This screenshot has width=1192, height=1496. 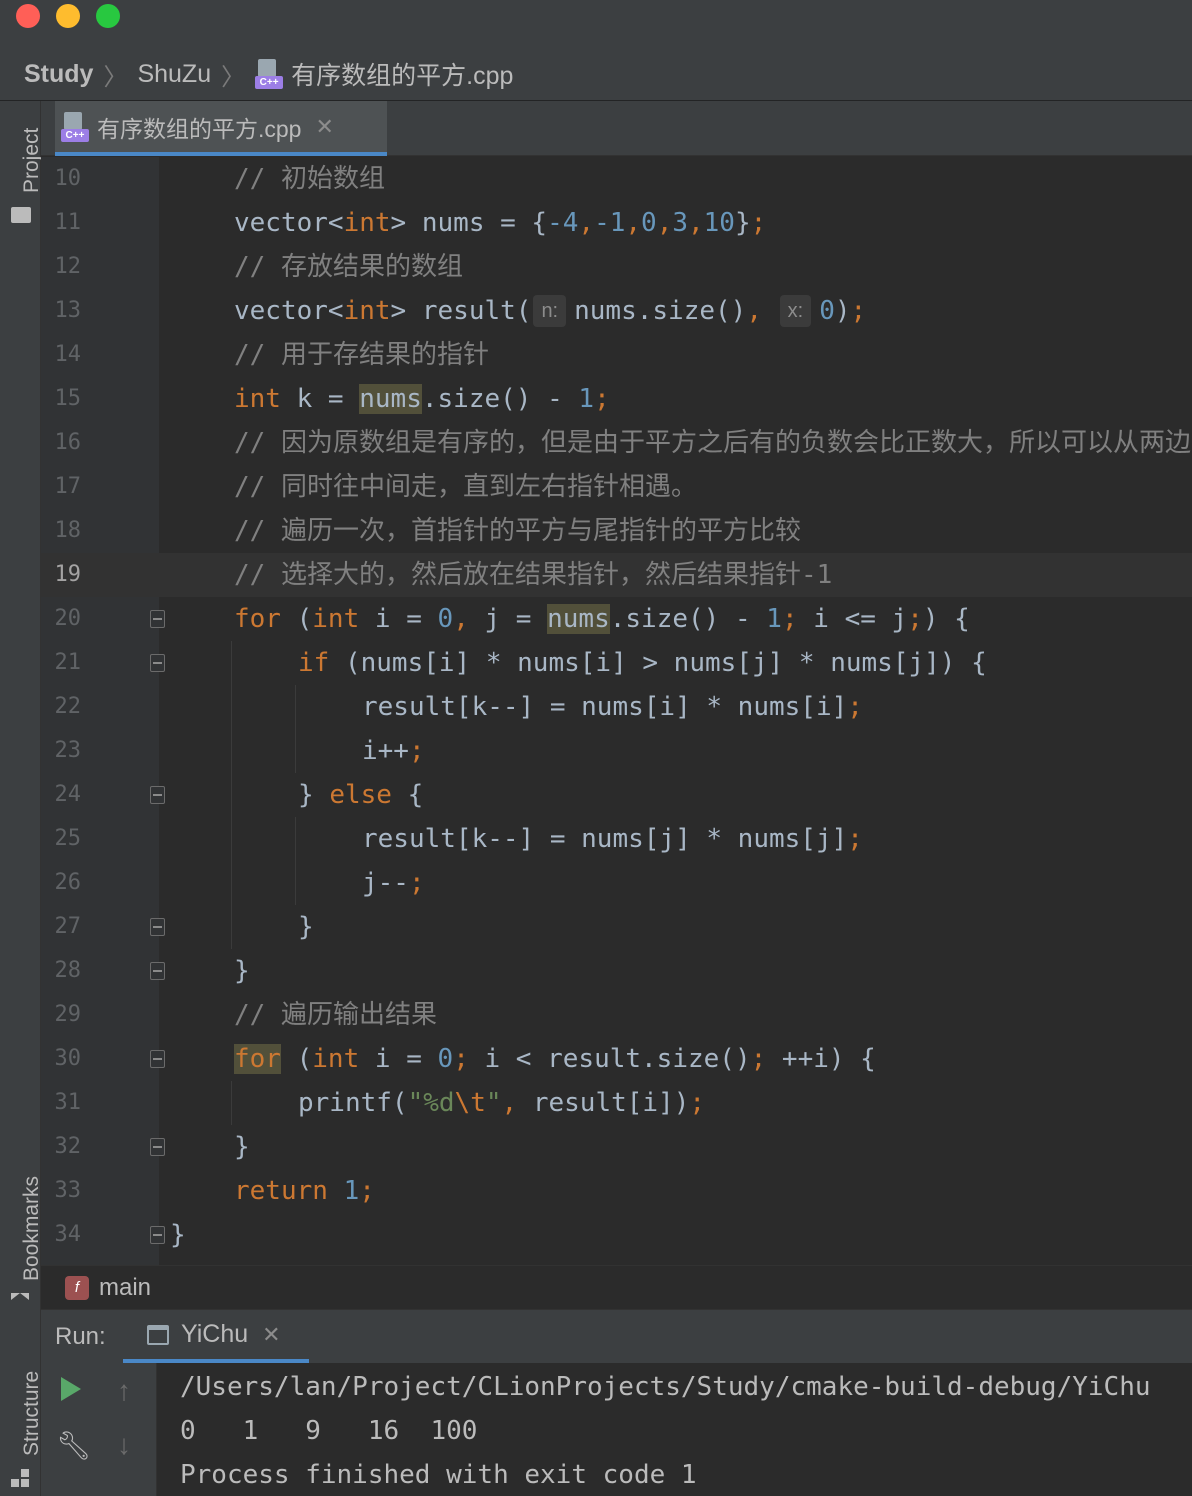 I want to click on arrow-up-icon: ↑, so click(x=124, y=1391).